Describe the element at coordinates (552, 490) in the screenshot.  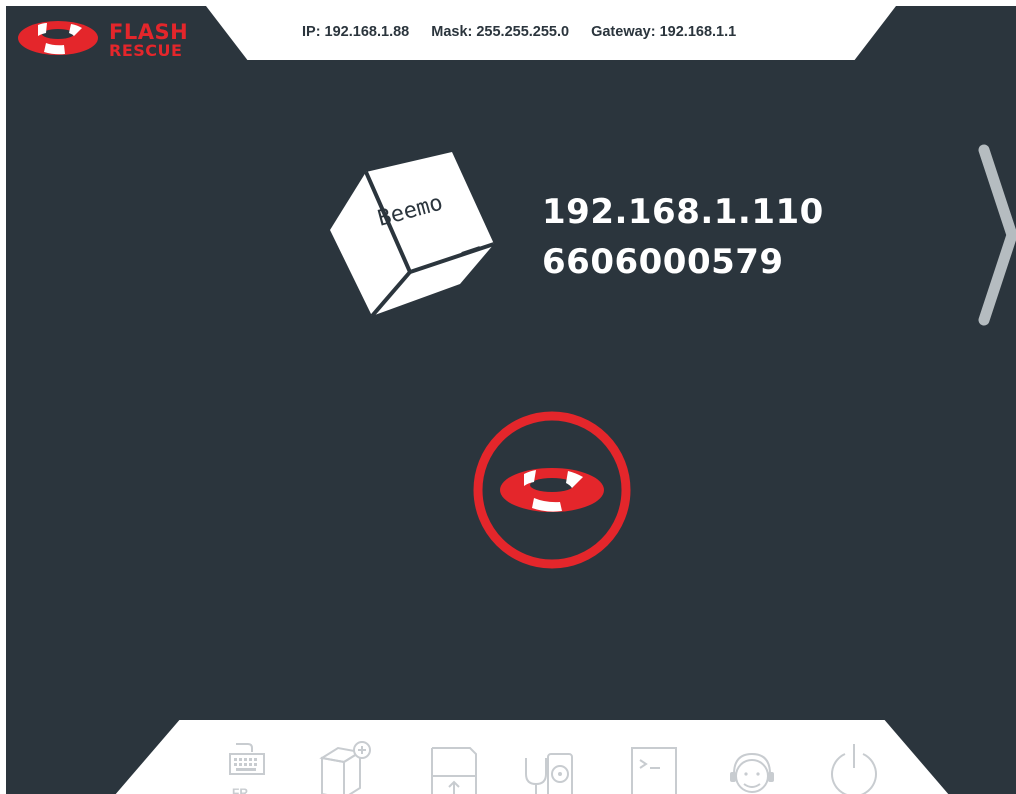
I see `rescue-button` at that location.